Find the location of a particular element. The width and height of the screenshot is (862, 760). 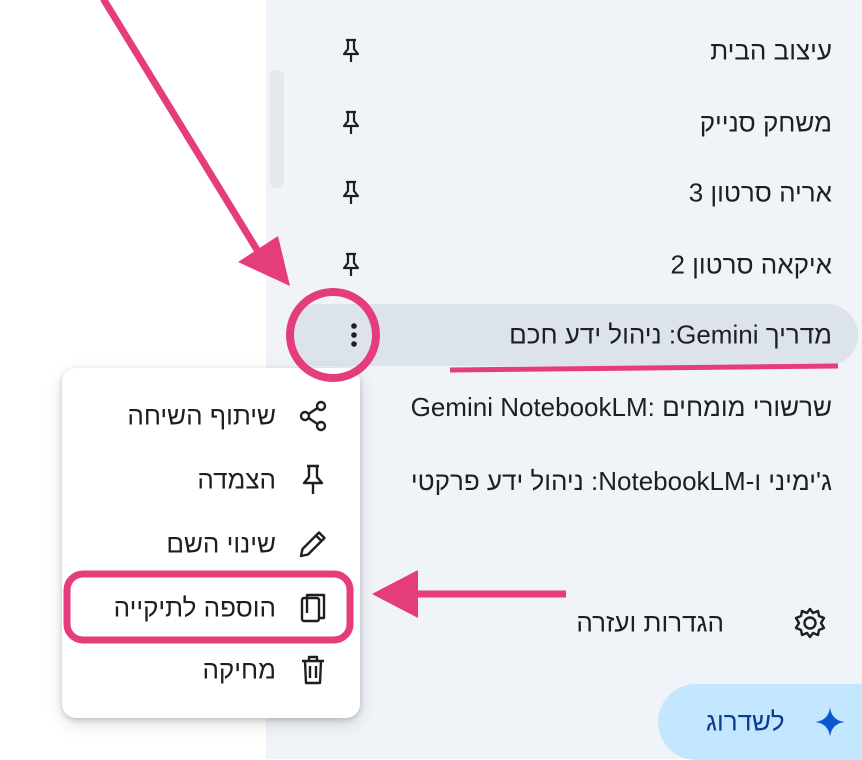

menu-item-label: מחיקה is located at coordinates (239, 669).